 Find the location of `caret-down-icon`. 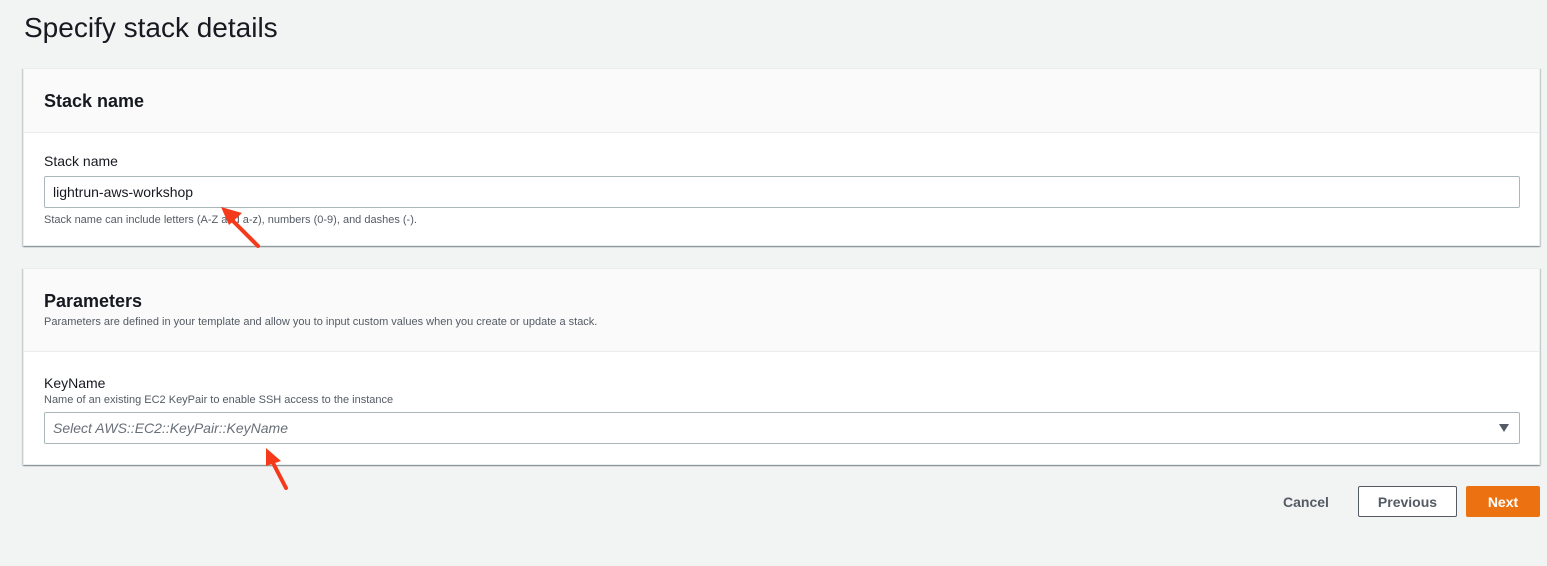

caret-down-icon is located at coordinates (1504, 428).